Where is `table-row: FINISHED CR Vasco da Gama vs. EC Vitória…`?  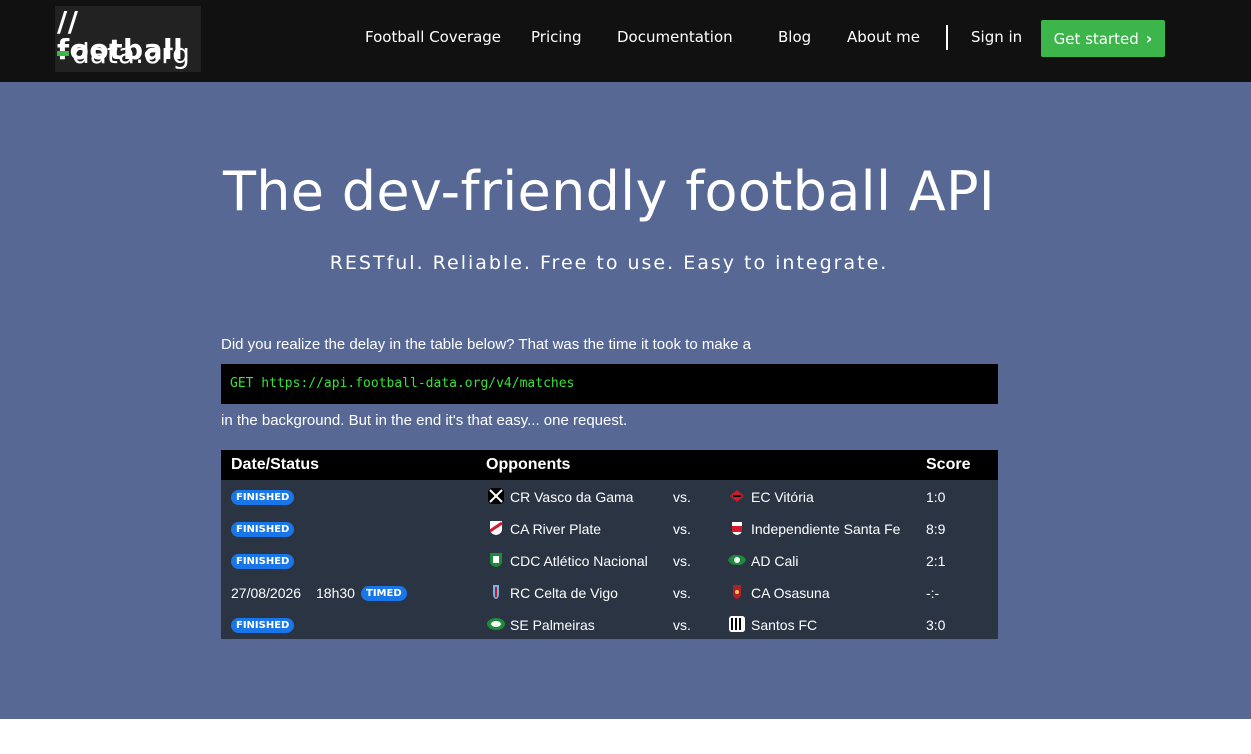
table-row: FINISHED CR Vasco da Gama vs. EC Vitória… is located at coordinates (609, 496).